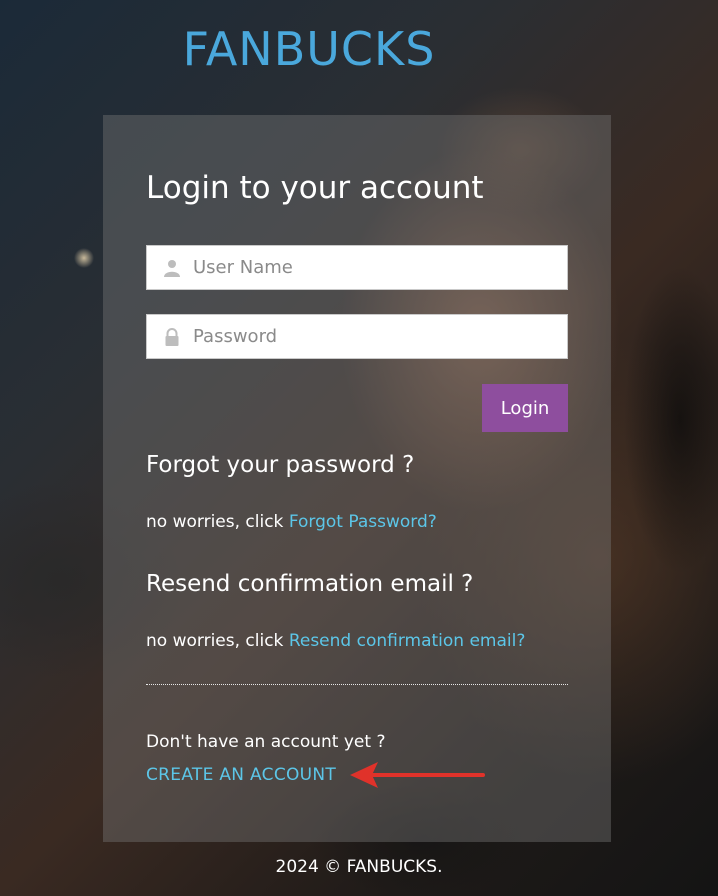 The height and width of the screenshot is (896, 718). What do you see at coordinates (266, 742) in the screenshot?
I see `signup-question: Don't have an account yet ?` at bounding box center [266, 742].